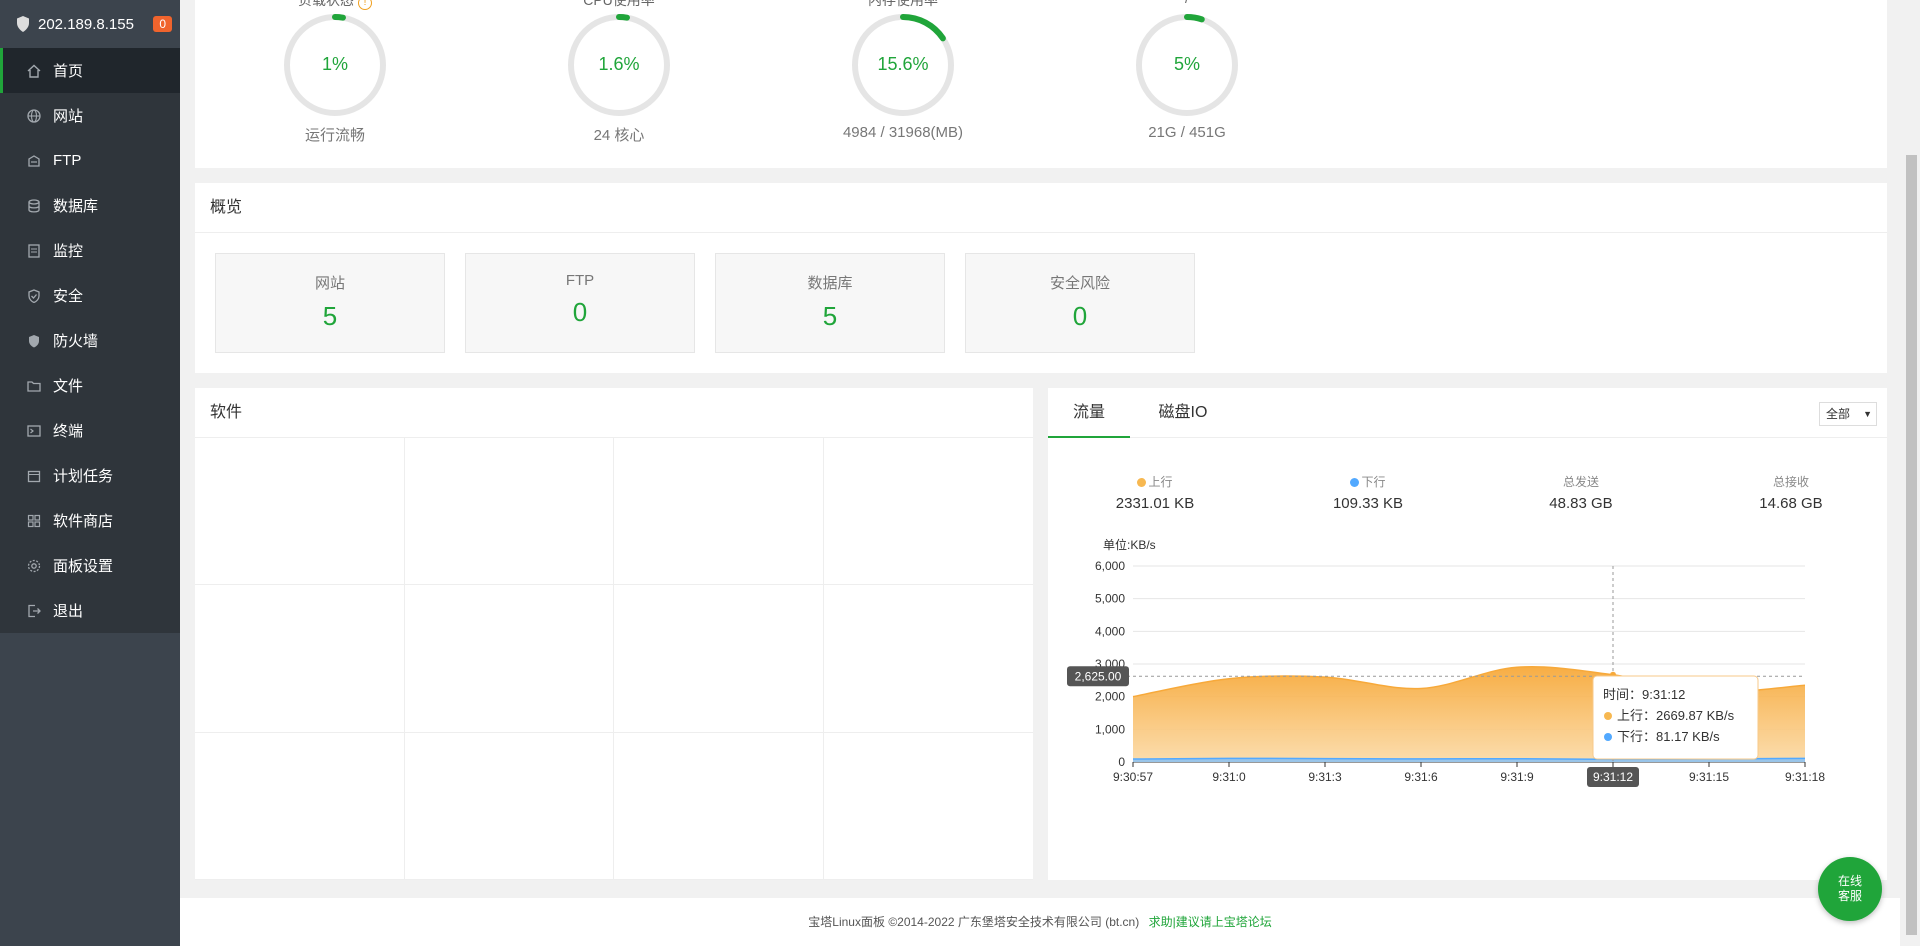 This screenshot has width=1920, height=946. I want to click on overview-box-3: 安全风险 0, so click(1080, 303).